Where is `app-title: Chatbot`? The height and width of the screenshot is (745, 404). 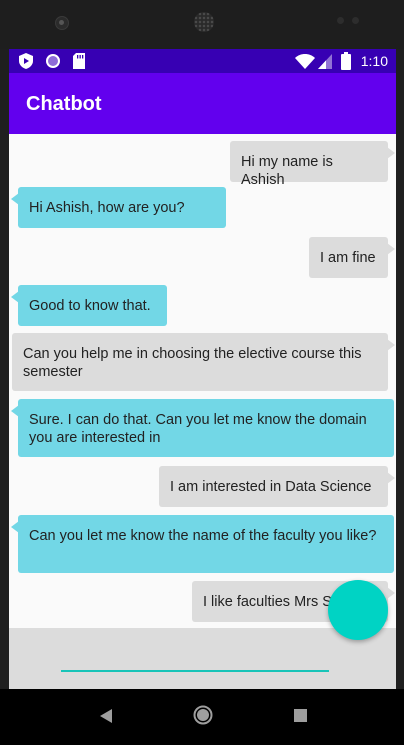 app-title: Chatbot is located at coordinates (64, 104).